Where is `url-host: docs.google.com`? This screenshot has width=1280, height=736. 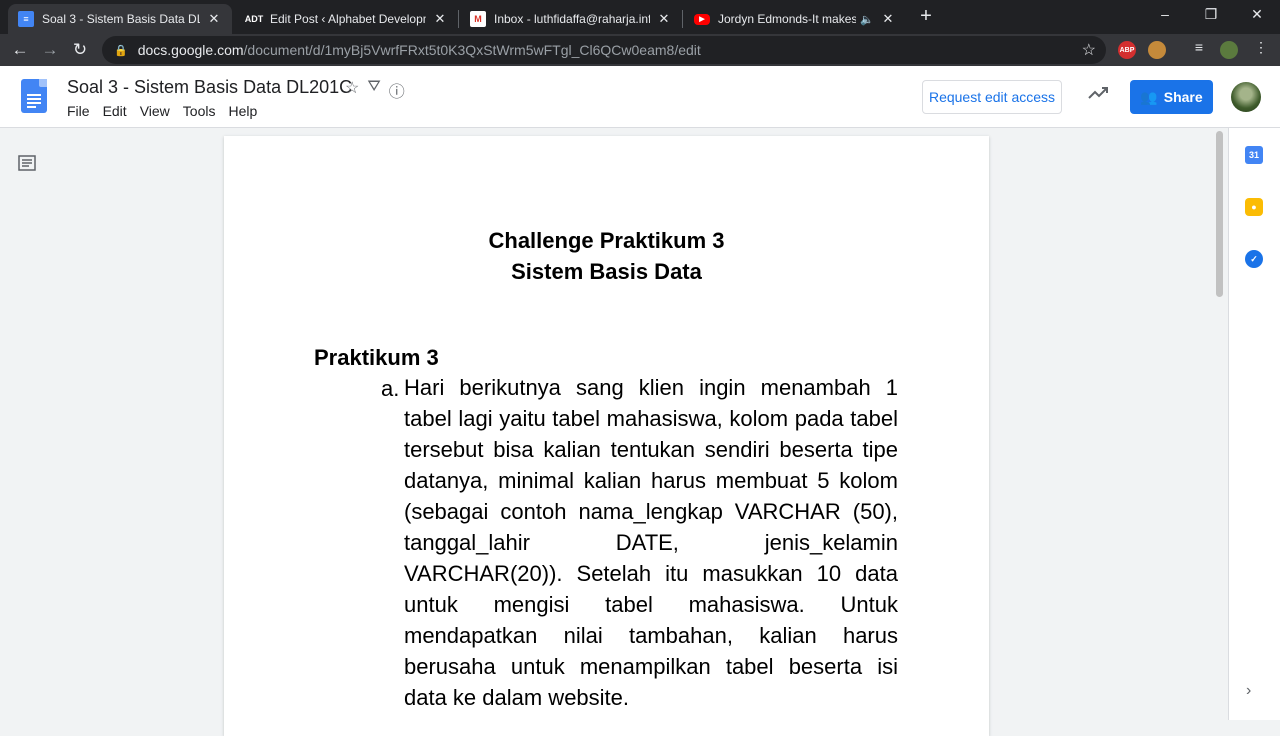 url-host: docs.google.com is located at coordinates (190, 50).